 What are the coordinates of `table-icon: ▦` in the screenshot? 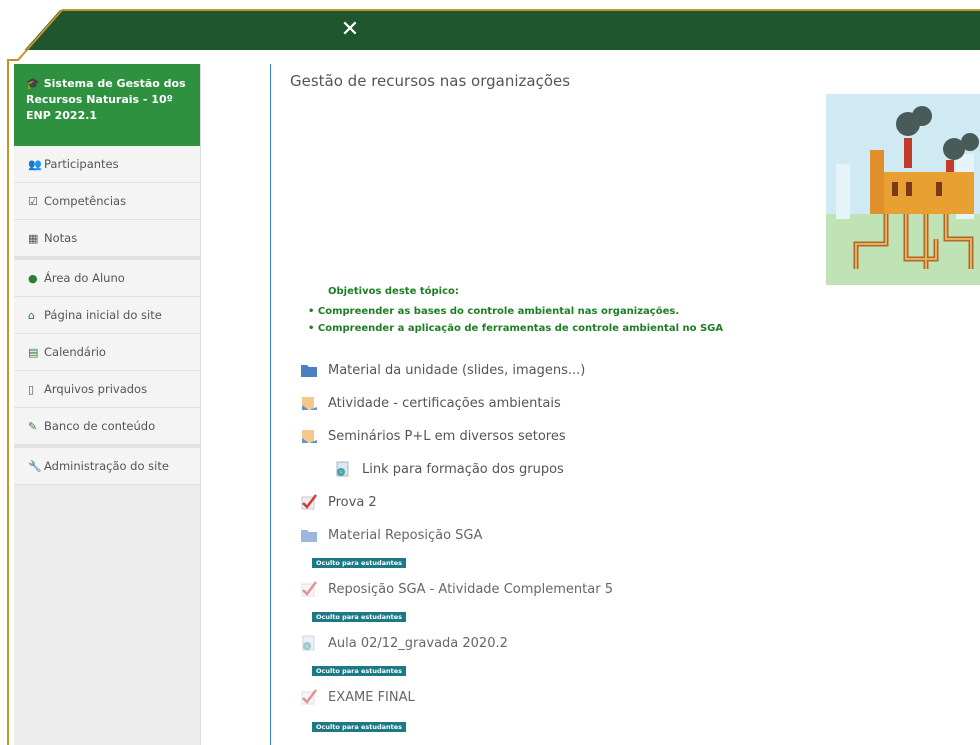 It's located at (33, 238).